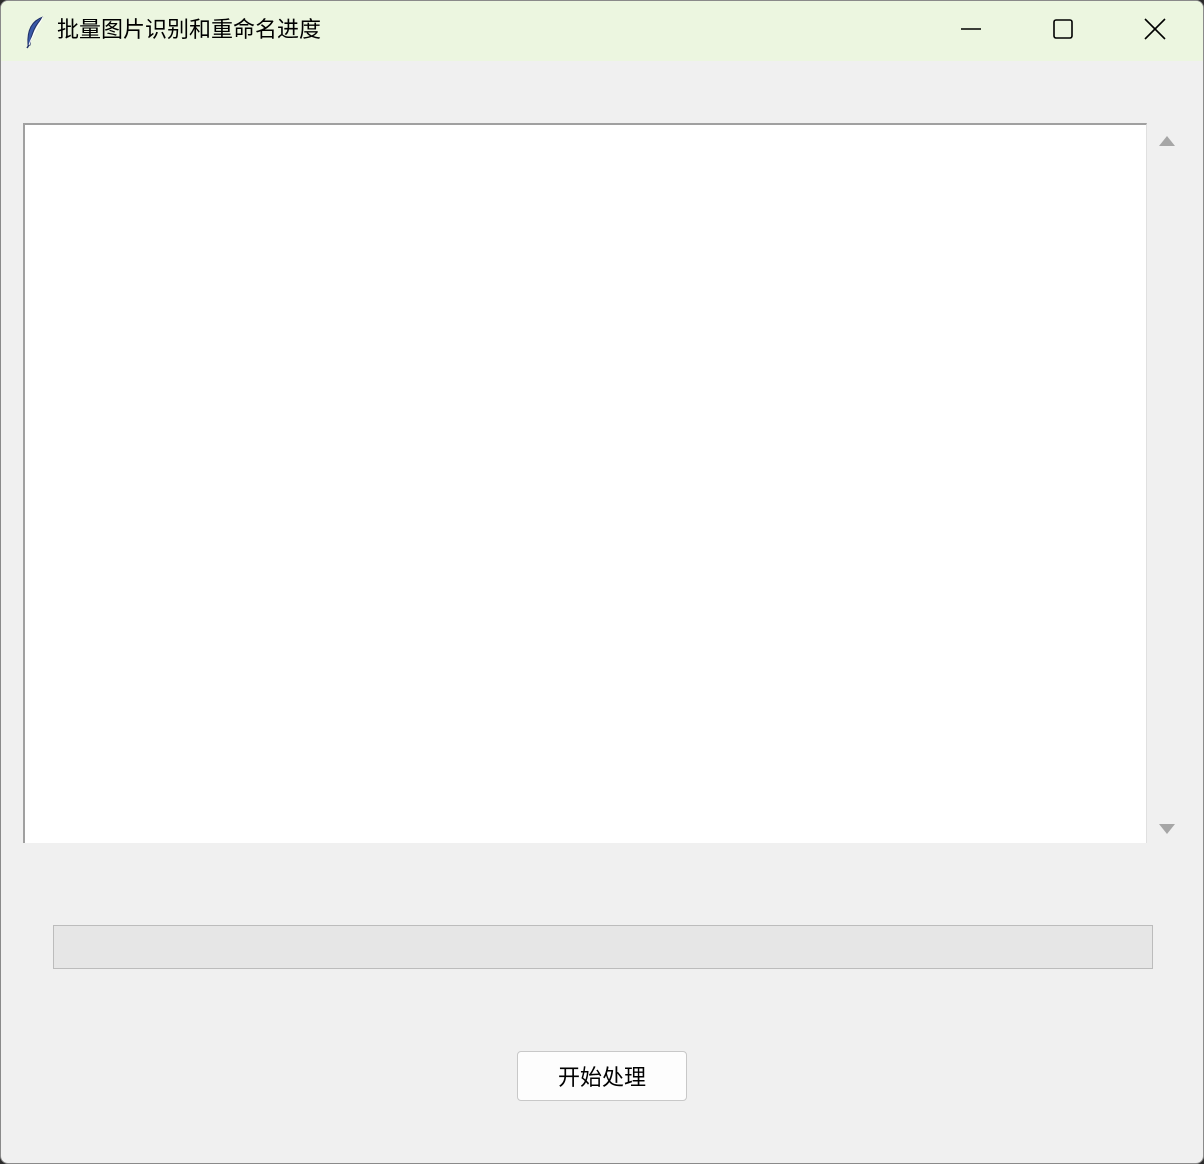  What do you see at coordinates (602, 31) in the screenshot?
I see `title-bar: 批量图片识别和重命名进度` at bounding box center [602, 31].